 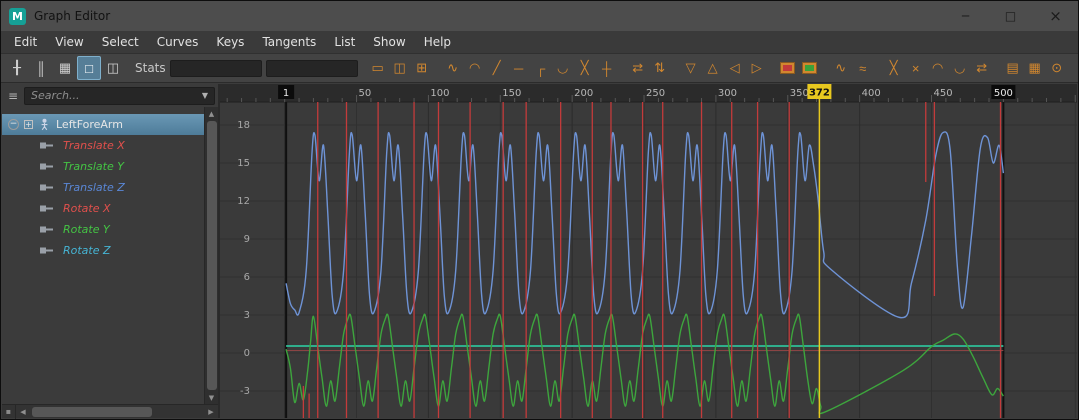 I want to click on dope-sheet-icon: ▤, so click(x=1013, y=68).